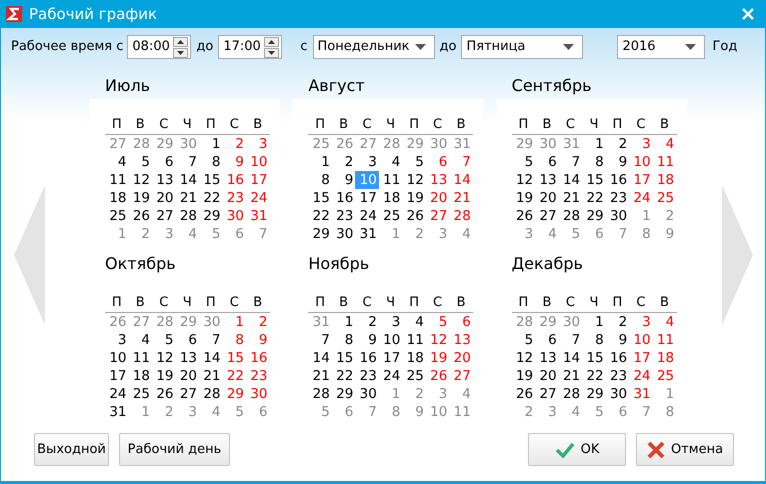  What do you see at coordinates (685, 449) in the screenshot?
I see `cancel-button: Отмена` at bounding box center [685, 449].